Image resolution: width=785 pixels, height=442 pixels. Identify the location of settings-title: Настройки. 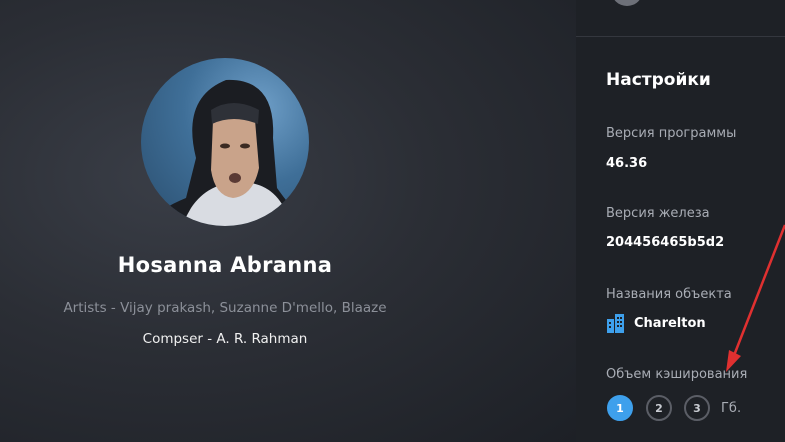
(658, 80).